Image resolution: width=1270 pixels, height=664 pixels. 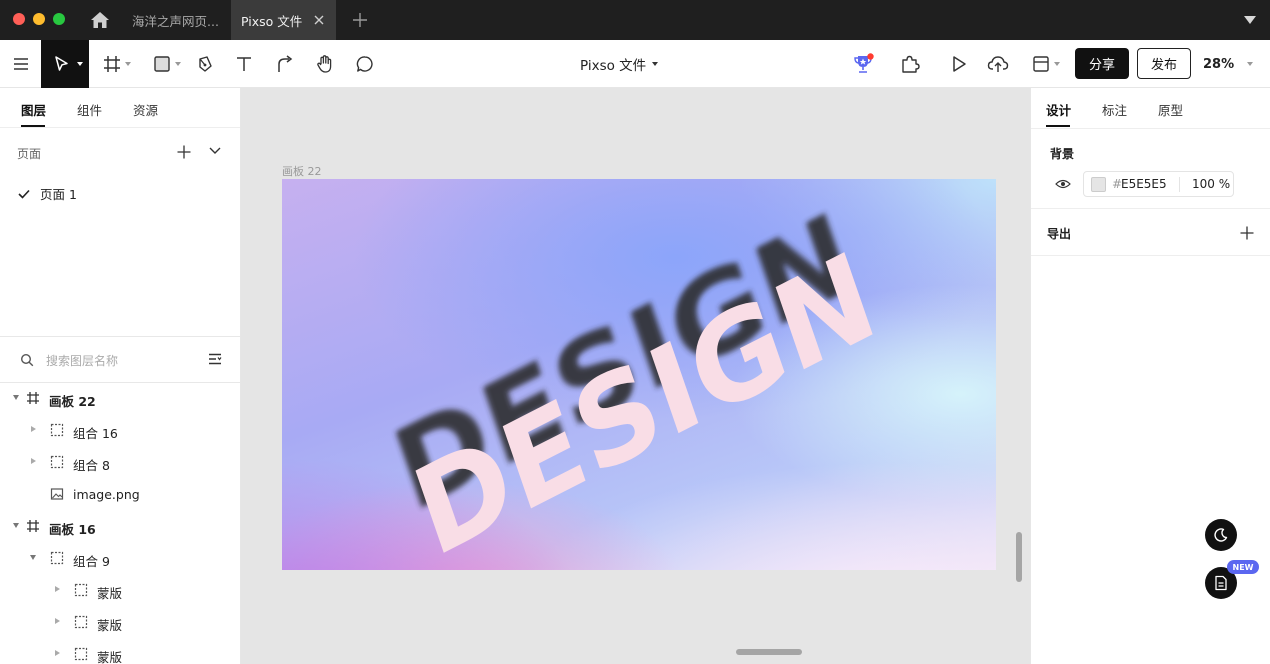 I want to click on tab-layers: 图层, so click(x=33, y=109).